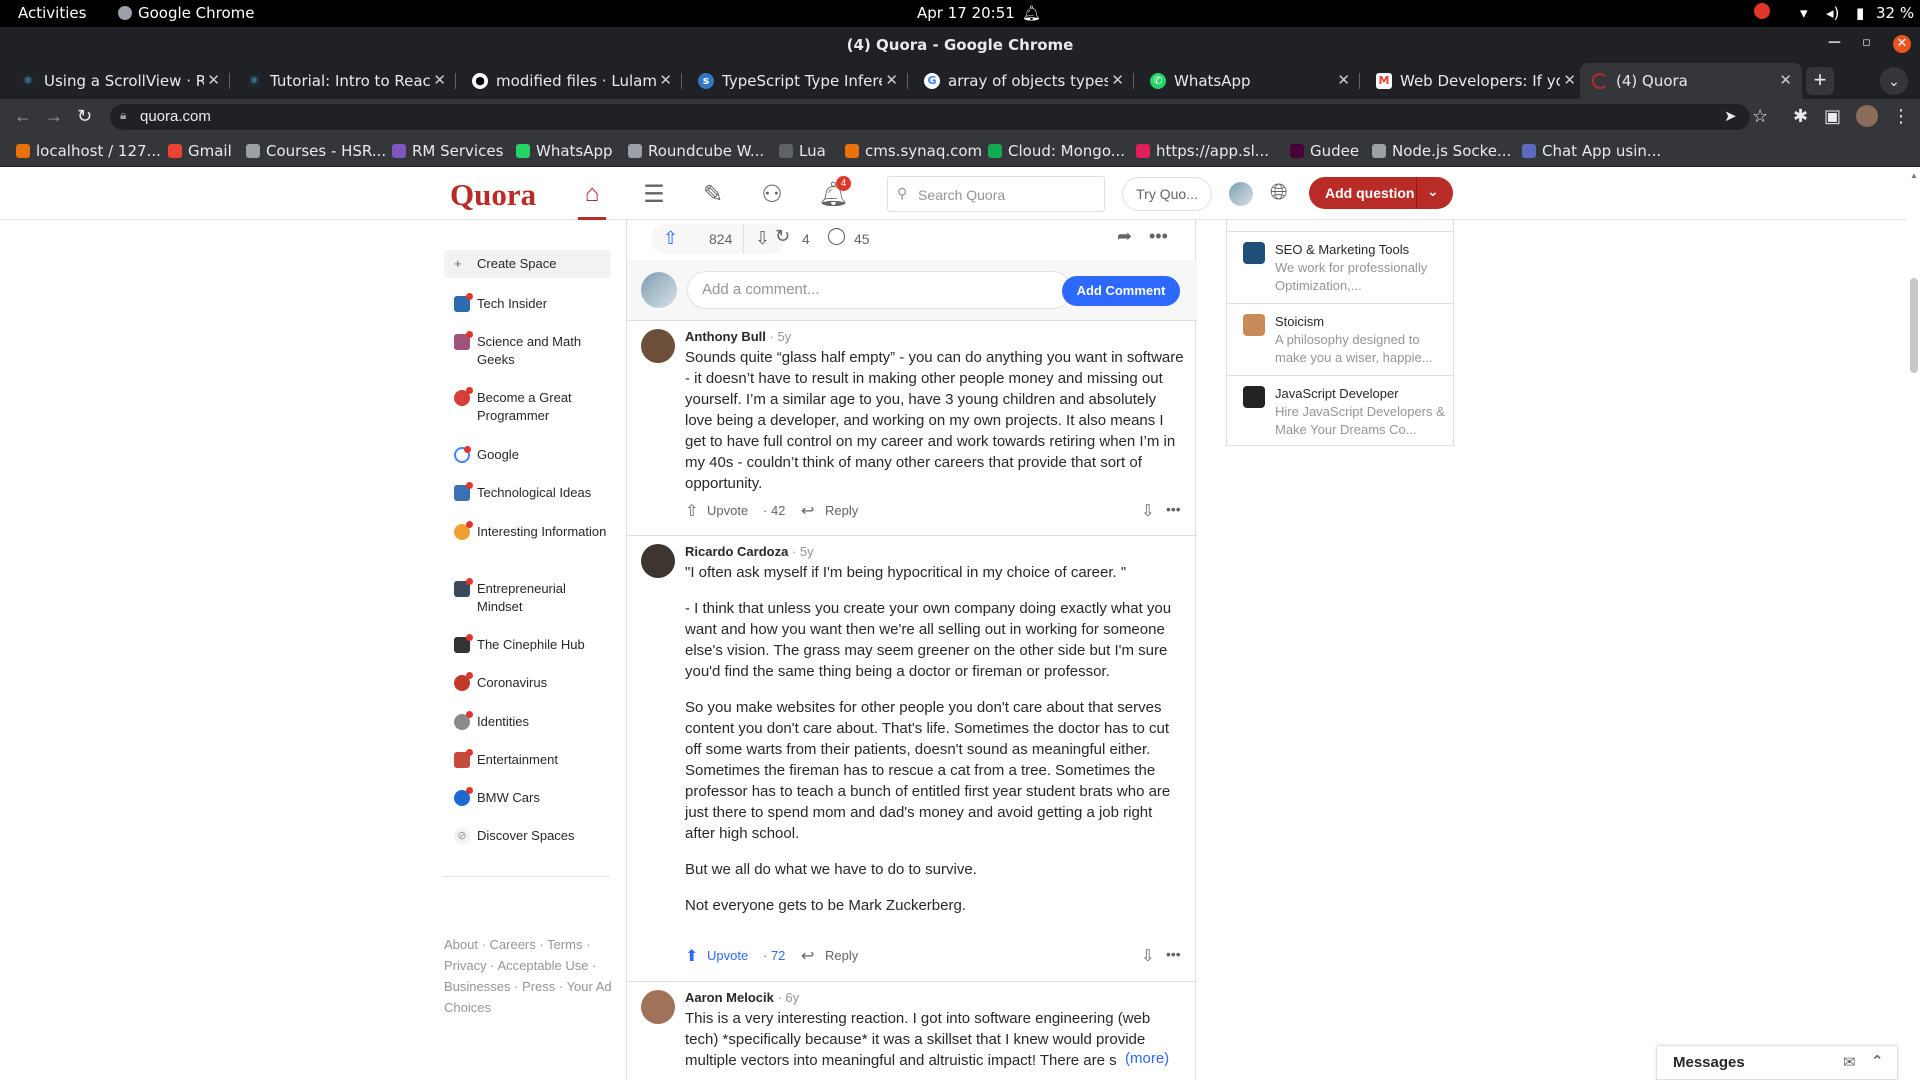 The height and width of the screenshot is (1080, 1920). What do you see at coordinates (1279, 192) in the screenshot?
I see `language-globe-icon: 🌐︎` at bounding box center [1279, 192].